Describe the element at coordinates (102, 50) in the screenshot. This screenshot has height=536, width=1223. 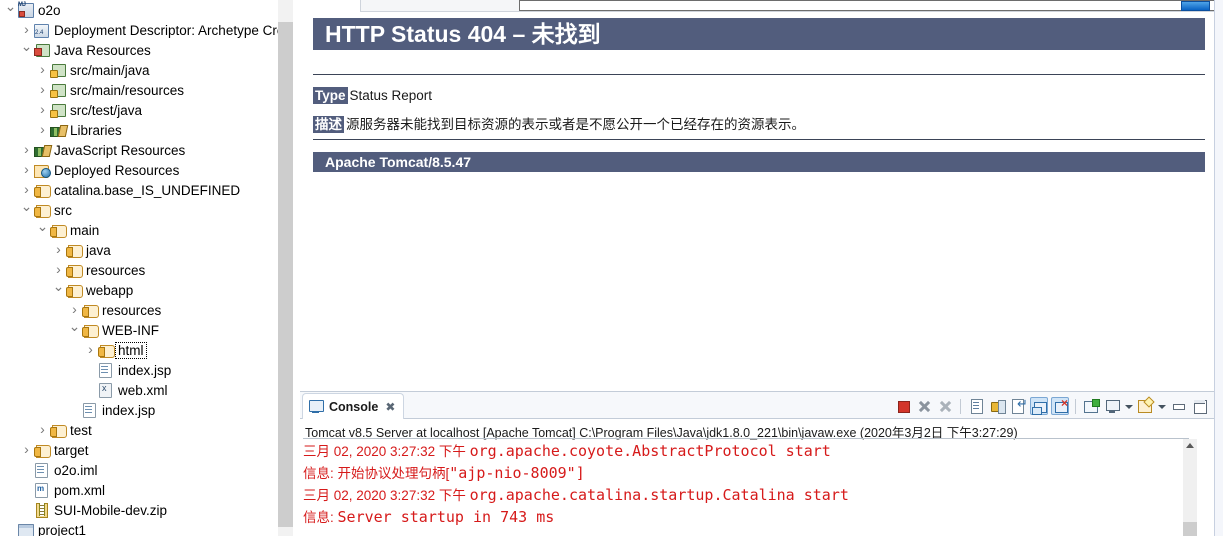
I see `tree-item-label: Java Resources` at that location.